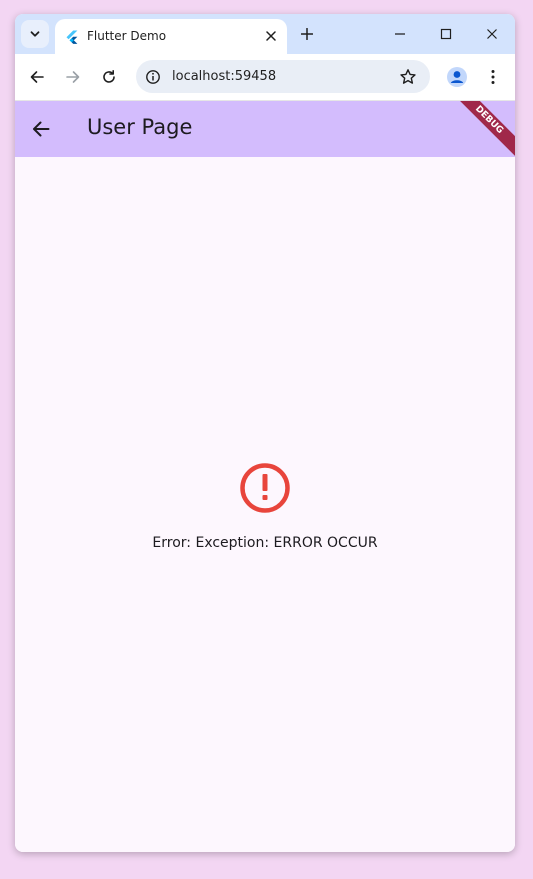 Image resolution: width=533 pixels, height=879 pixels. I want to click on minimize-icon, so click(400, 34).